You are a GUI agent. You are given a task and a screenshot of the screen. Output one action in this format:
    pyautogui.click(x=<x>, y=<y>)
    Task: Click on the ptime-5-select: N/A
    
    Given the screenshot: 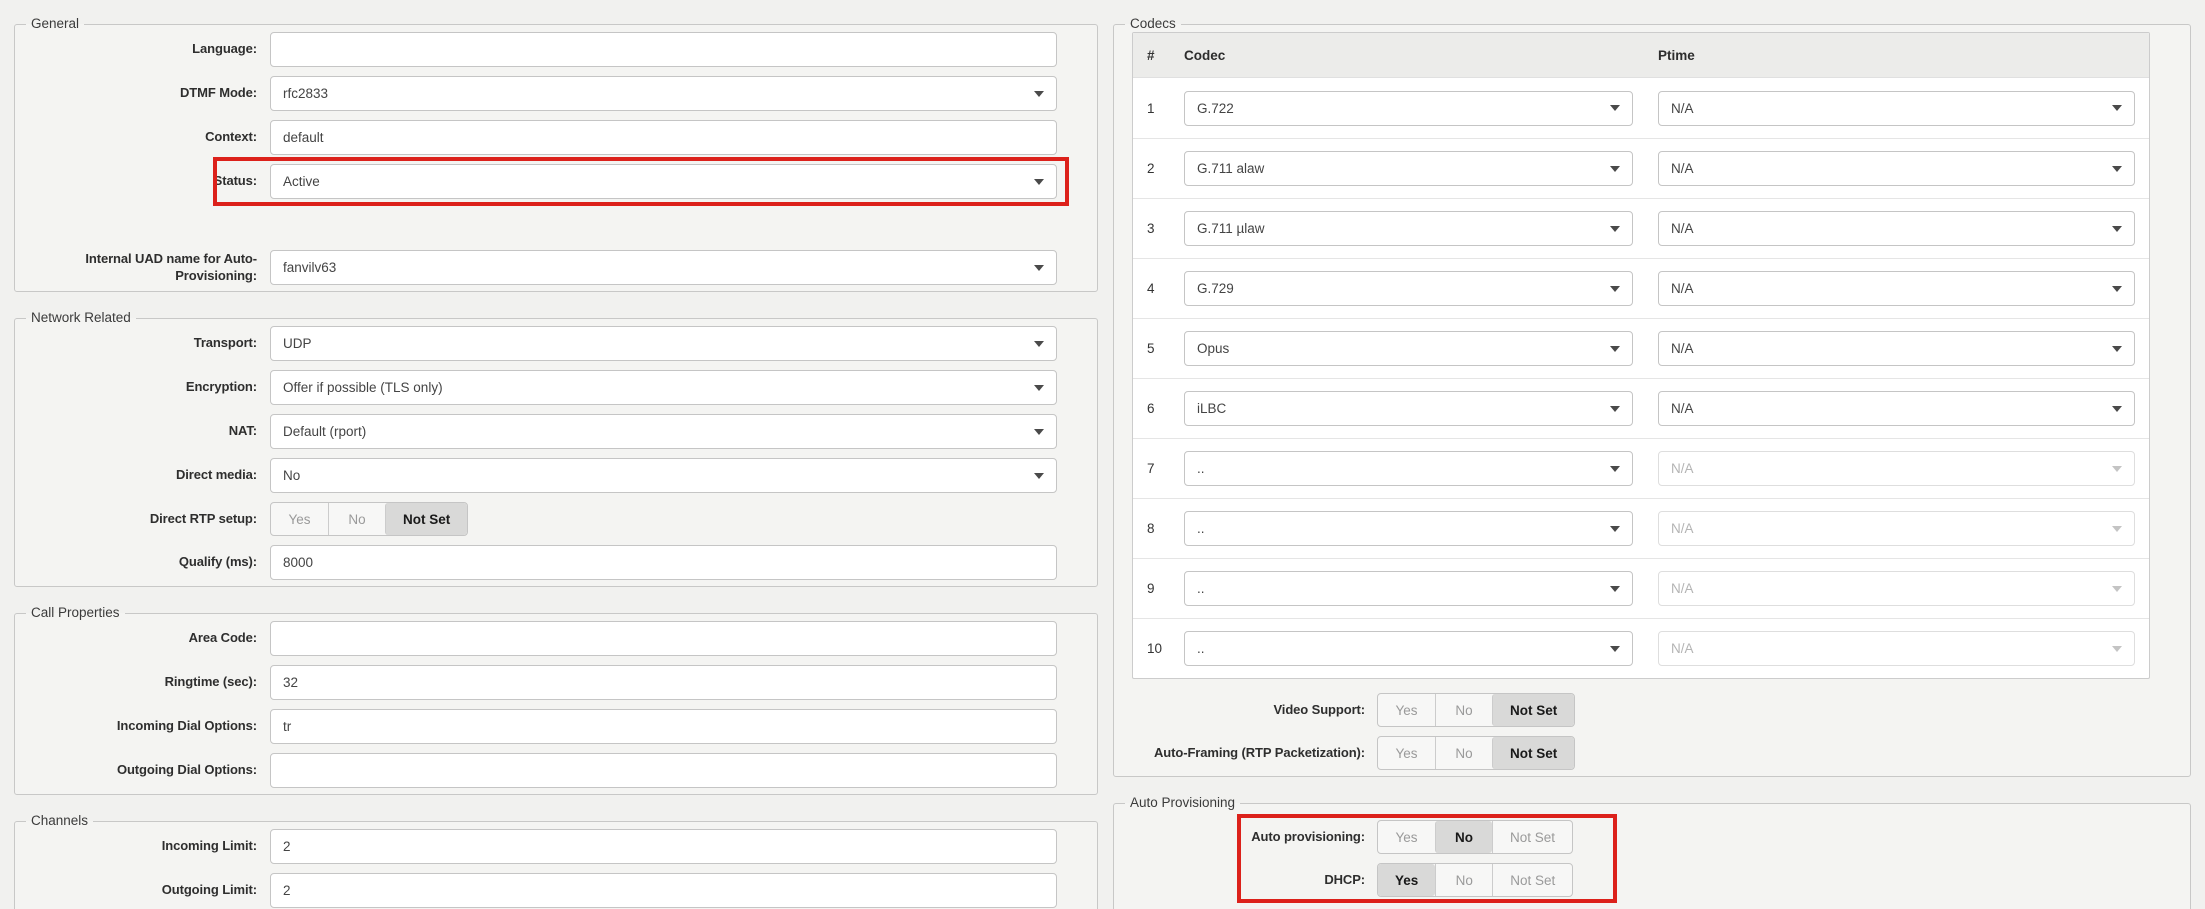 What is the action you would take?
    pyautogui.click(x=1896, y=348)
    